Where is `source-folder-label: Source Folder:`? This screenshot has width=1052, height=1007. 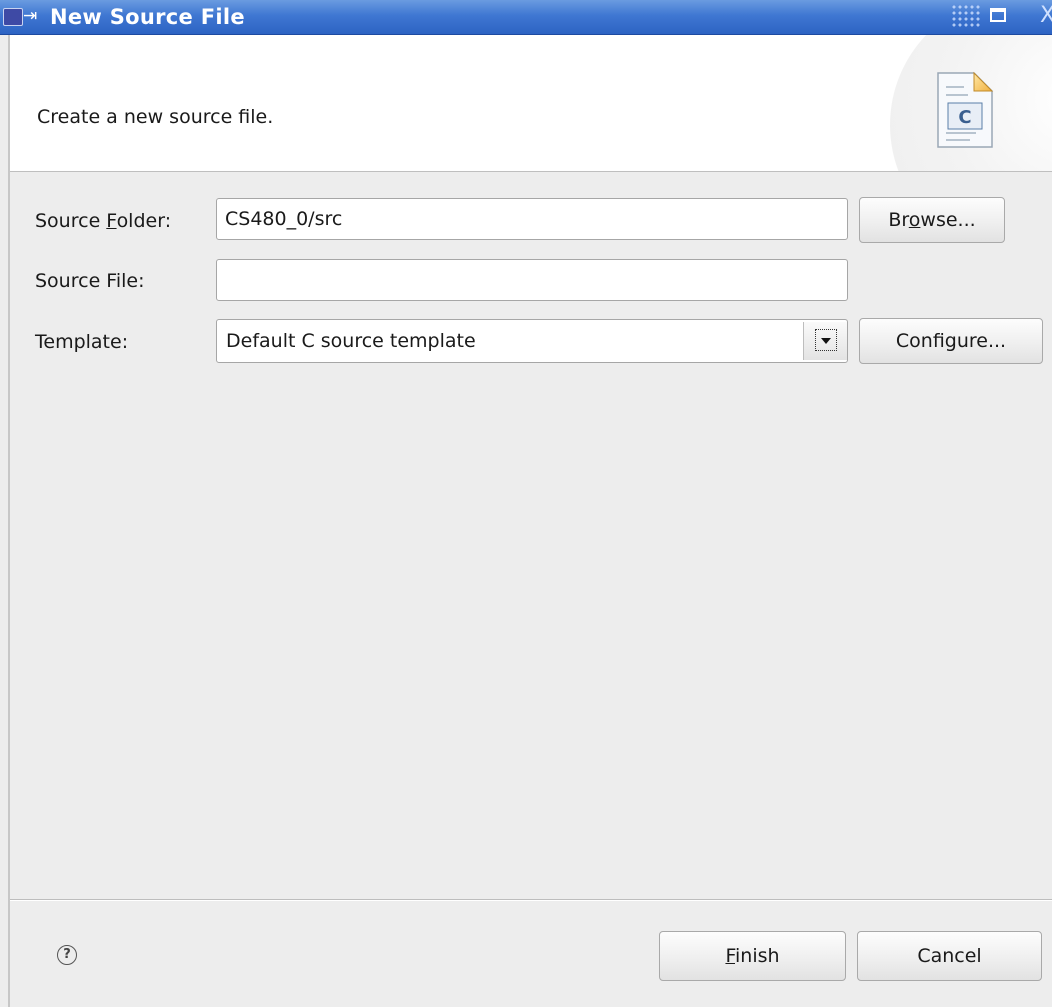 source-folder-label: Source Folder: is located at coordinates (103, 221).